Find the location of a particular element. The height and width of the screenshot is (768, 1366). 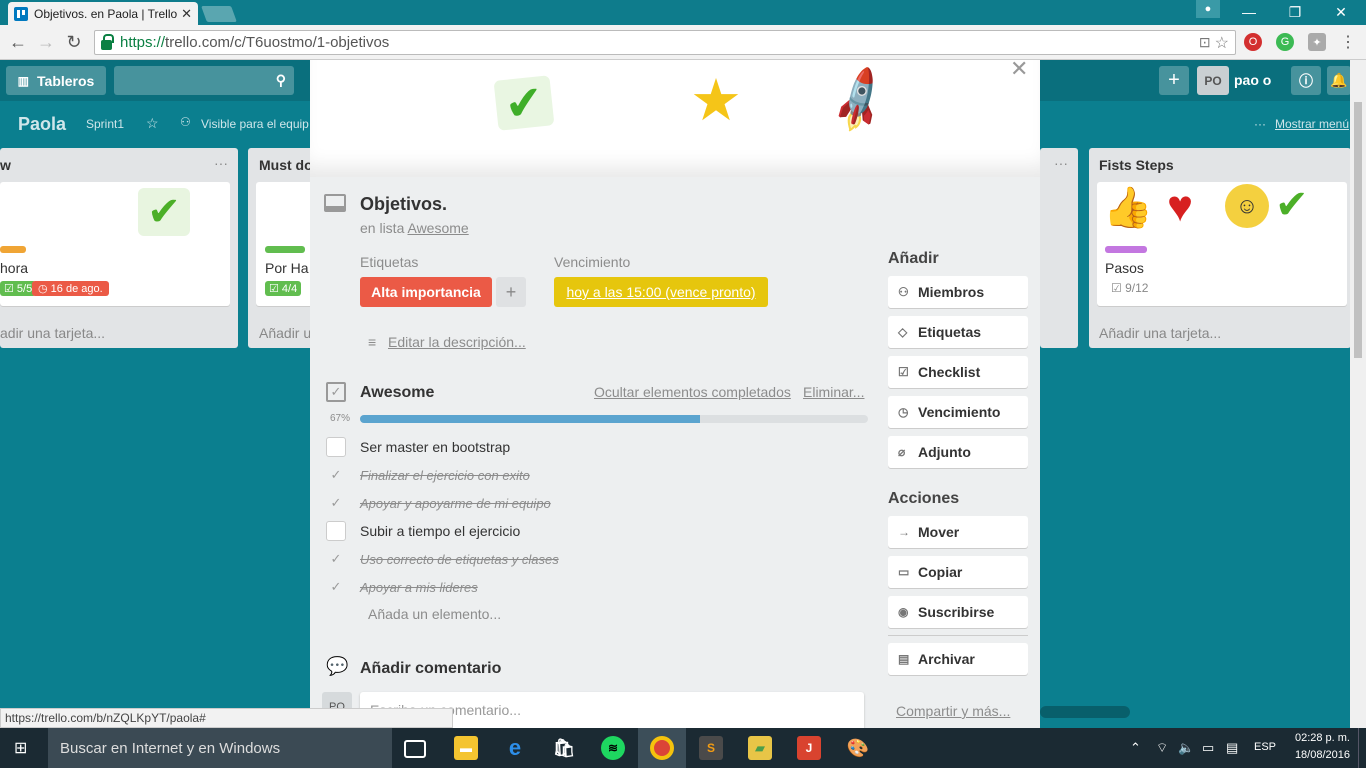

attachment-button: ⌀ Adjunto is located at coordinates (958, 452).